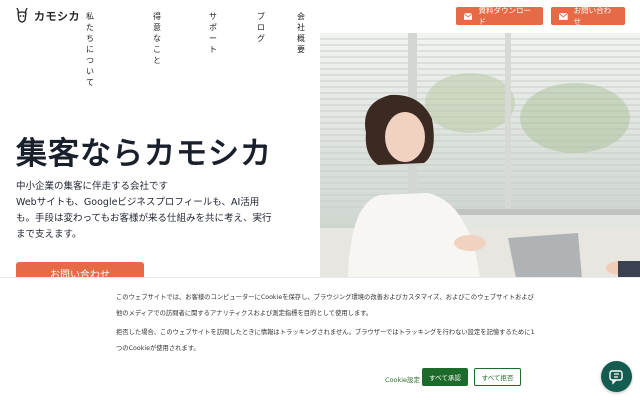 This screenshot has height=400, width=640. What do you see at coordinates (92, 186) in the screenshot?
I see `hero-desc-line1: 中小企業の集客に伴走する会社です` at bounding box center [92, 186].